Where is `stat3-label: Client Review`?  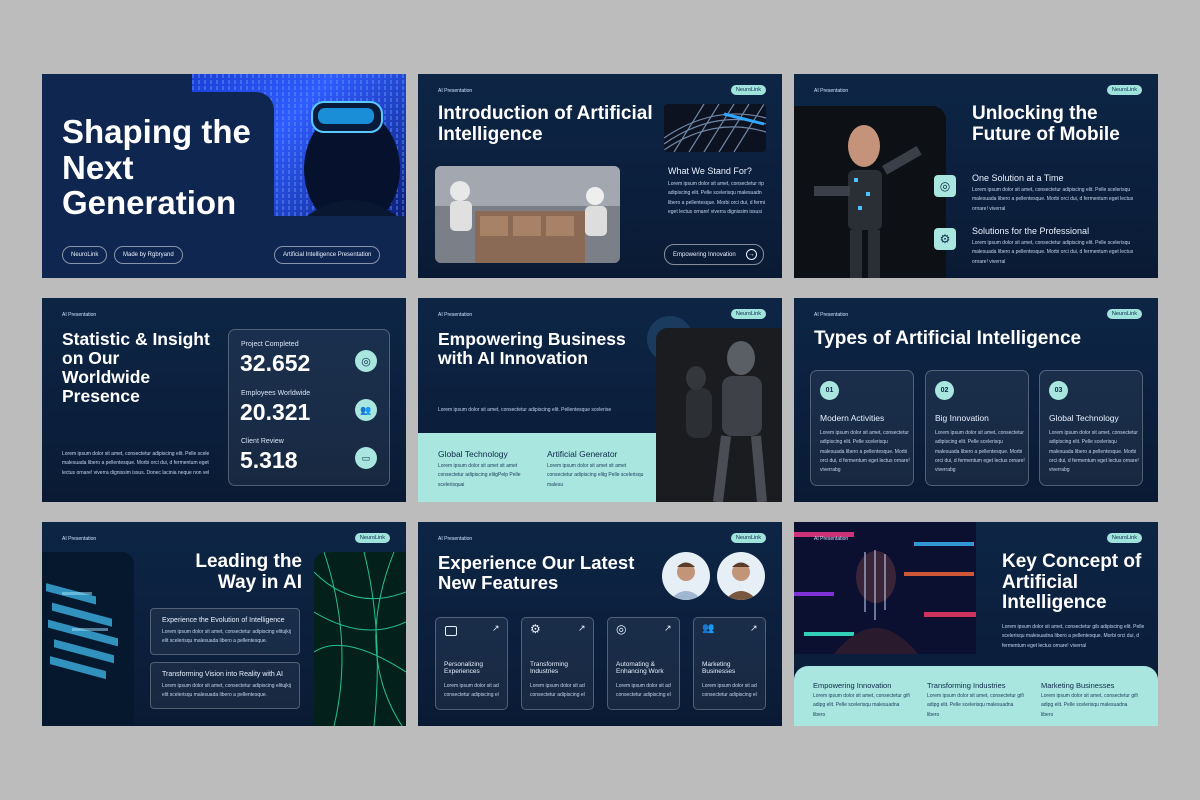 stat3-label: Client Review is located at coordinates (262, 441).